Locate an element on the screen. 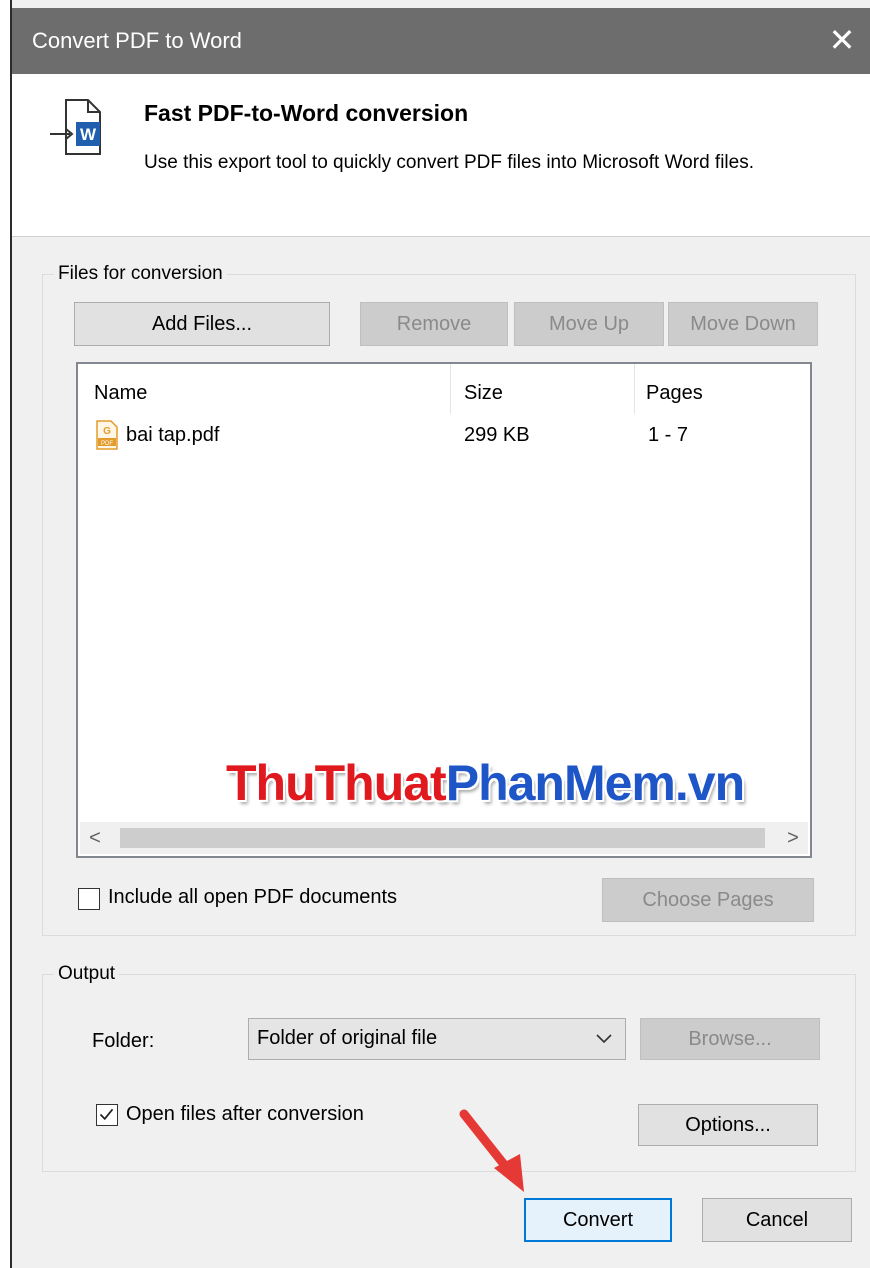 The image size is (870, 1268). files-group-label: Files for conversion is located at coordinates (140, 274).